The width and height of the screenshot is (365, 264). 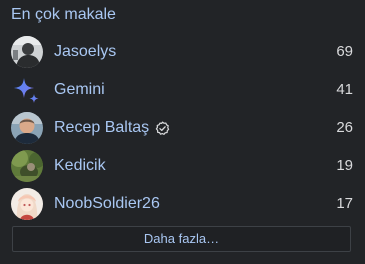 I want to click on author-name-text: Jasoelys, so click(x=85, y=52).